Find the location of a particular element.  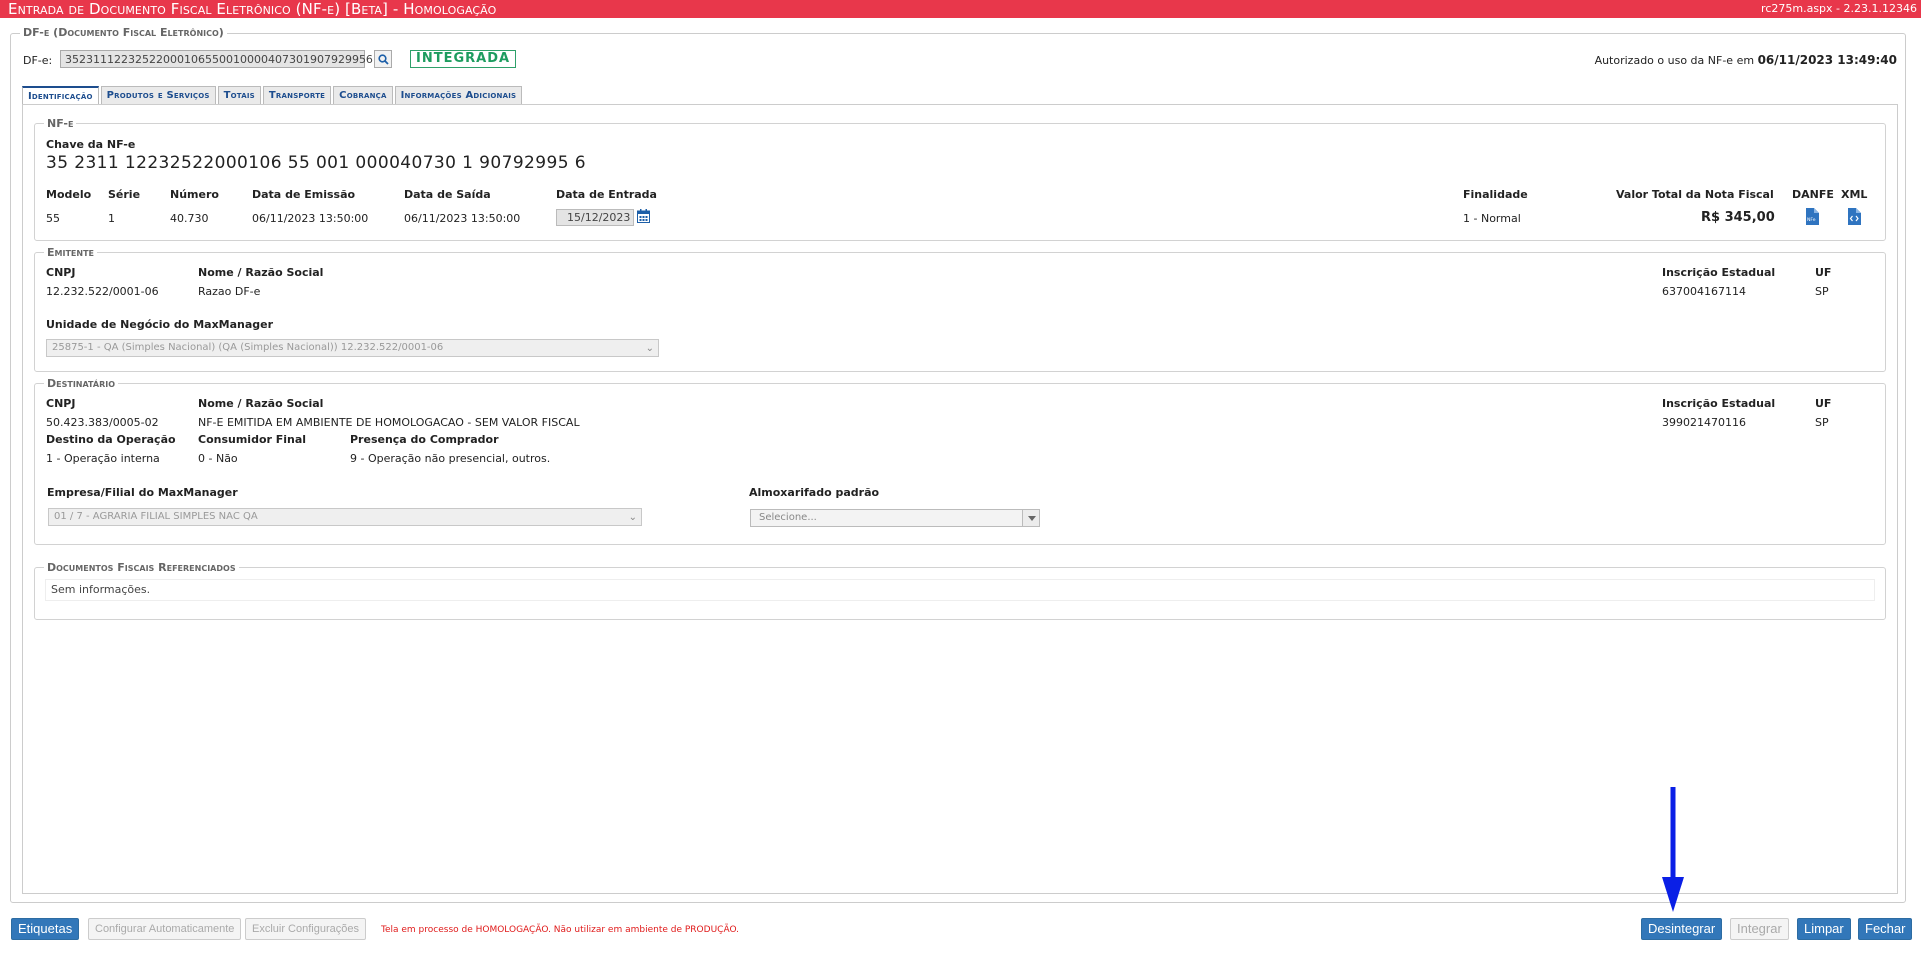

modelo-label: Modelo is located at coordinates (69, 194).